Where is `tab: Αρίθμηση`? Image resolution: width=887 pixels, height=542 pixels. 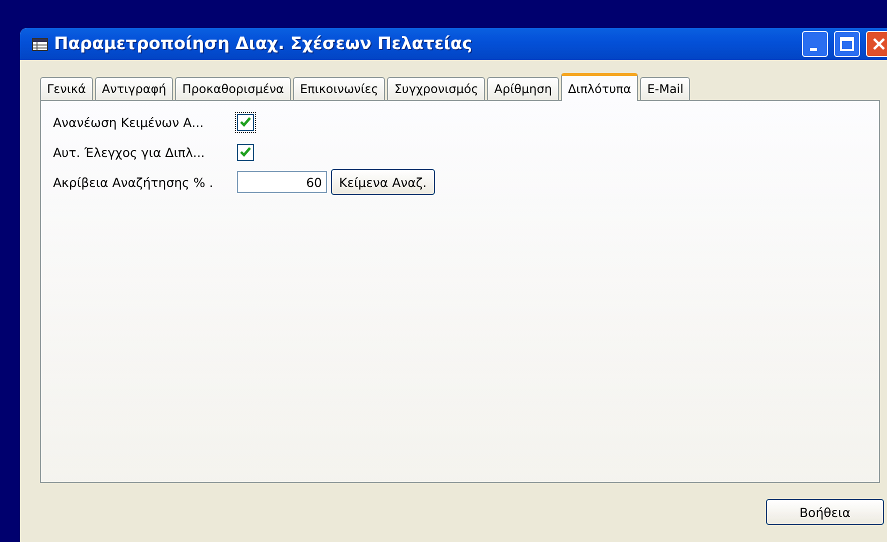
tab: Αρίθμηση is located at coordinates (523, 89).